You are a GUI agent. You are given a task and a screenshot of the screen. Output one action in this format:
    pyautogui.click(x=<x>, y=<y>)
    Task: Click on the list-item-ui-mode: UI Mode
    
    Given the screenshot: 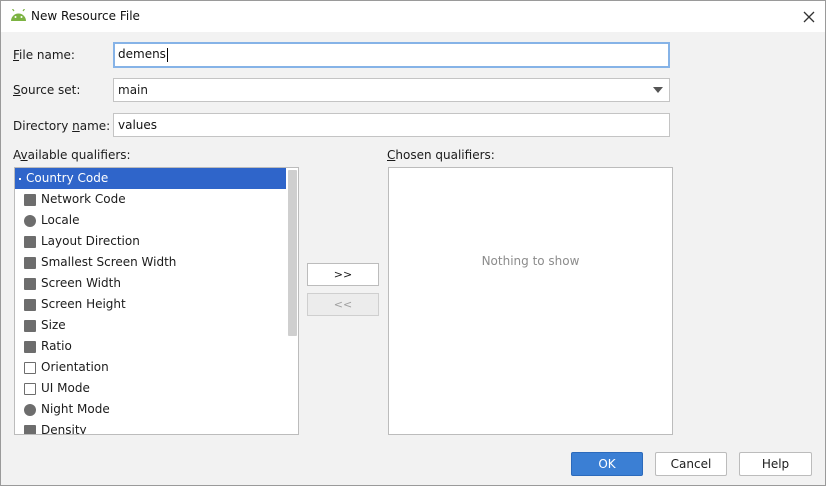 What is the action you would take?
    pyautogui.click(x=156, y=388)
    